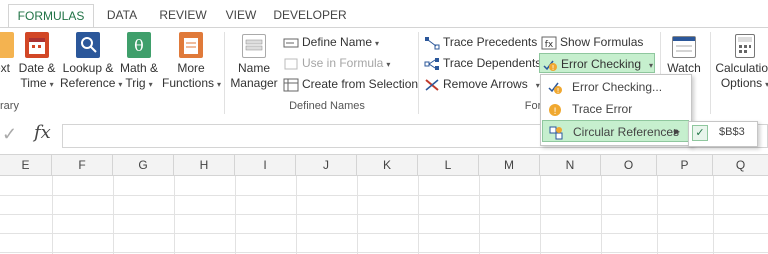 The height and width of the screenshot is (254, 768). Describe the element at coordinates (204, 165) in the screenshot. I see `column-header: H` at that location.